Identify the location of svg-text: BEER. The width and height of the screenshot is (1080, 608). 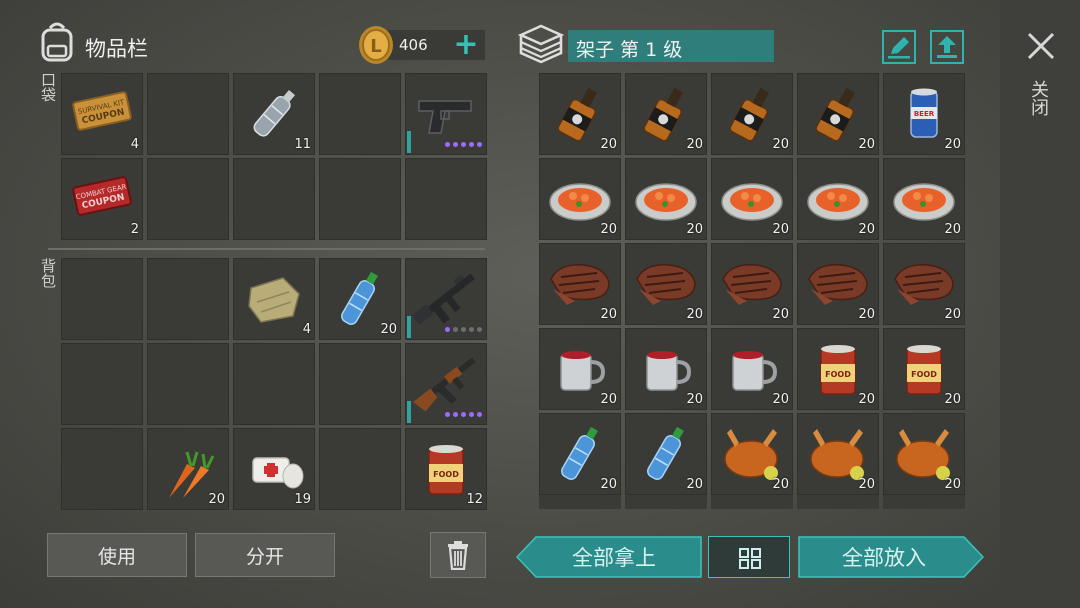
(924, 114).